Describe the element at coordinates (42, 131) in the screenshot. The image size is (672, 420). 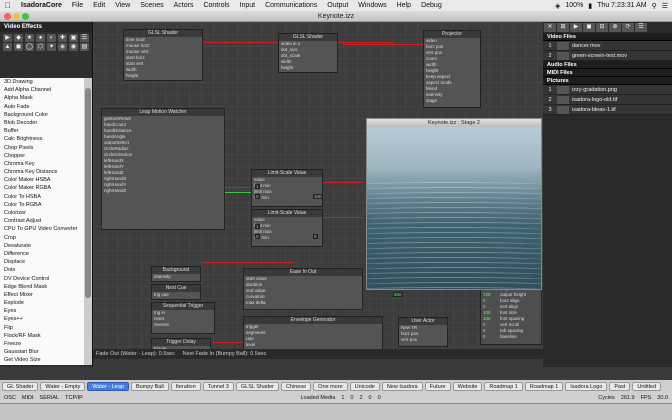
I see `actor-list-item: Buffer` at that location.